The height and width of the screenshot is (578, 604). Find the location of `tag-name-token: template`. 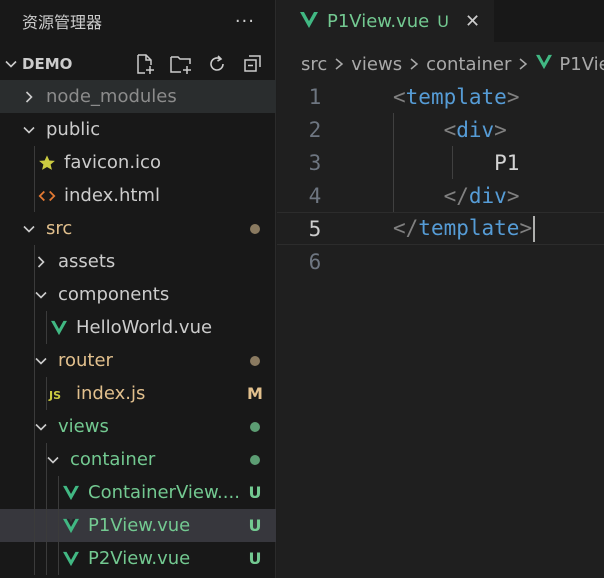

tag-name-token: template is located at coordinates (469, 227).